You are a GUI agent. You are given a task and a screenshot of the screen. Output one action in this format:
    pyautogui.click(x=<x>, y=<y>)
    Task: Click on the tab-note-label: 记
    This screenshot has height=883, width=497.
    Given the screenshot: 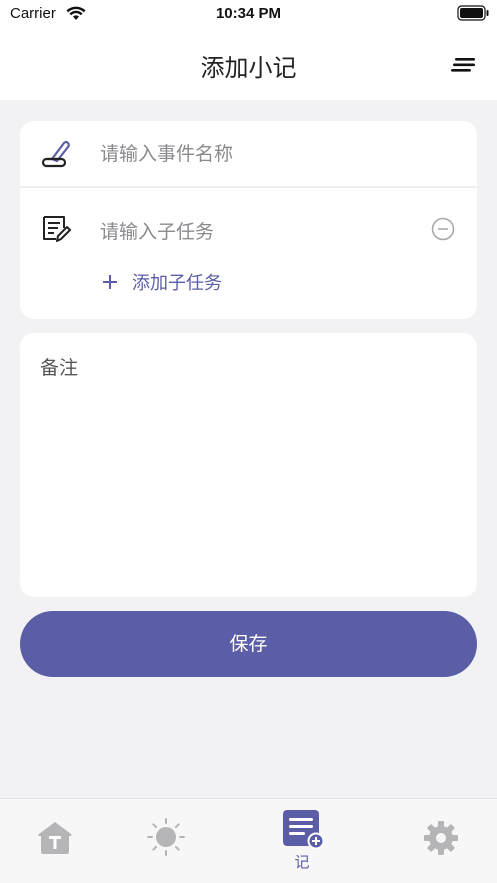 What is the action you would take?
    pyautogui.click(x=302, y=862)
    